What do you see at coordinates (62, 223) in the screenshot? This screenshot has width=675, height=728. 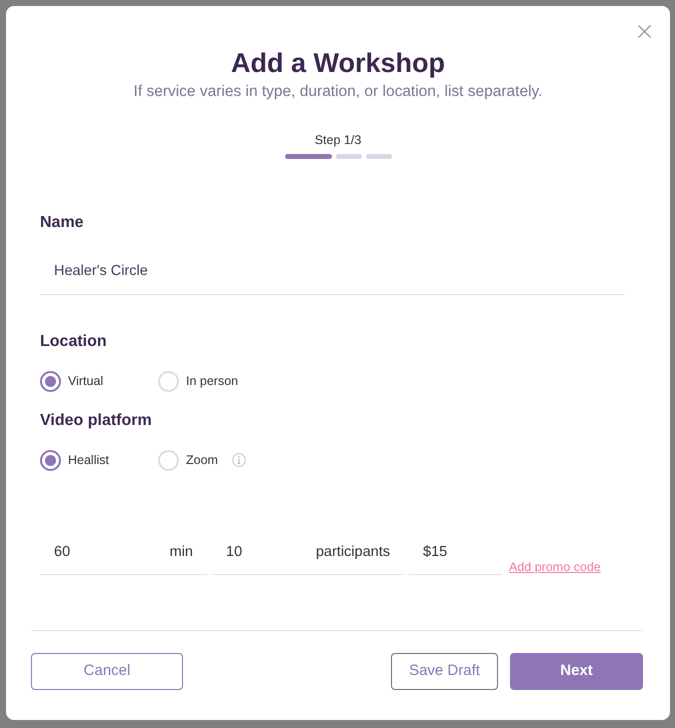 I see `field-label: Name` at bounding box center [62, 223].